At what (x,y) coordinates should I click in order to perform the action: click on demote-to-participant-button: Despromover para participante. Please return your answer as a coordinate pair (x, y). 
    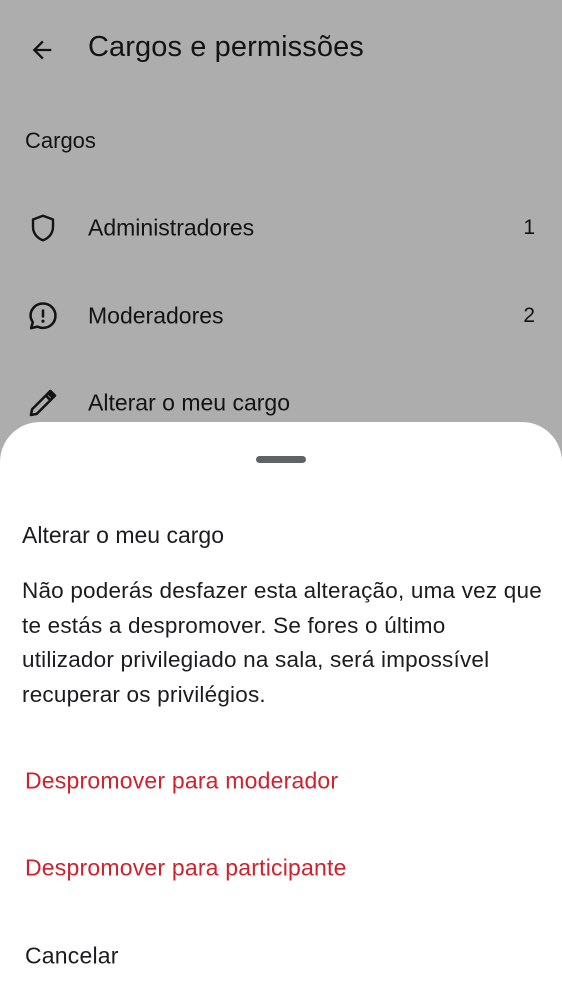
    Looking at the image, I should click on (281, 868).